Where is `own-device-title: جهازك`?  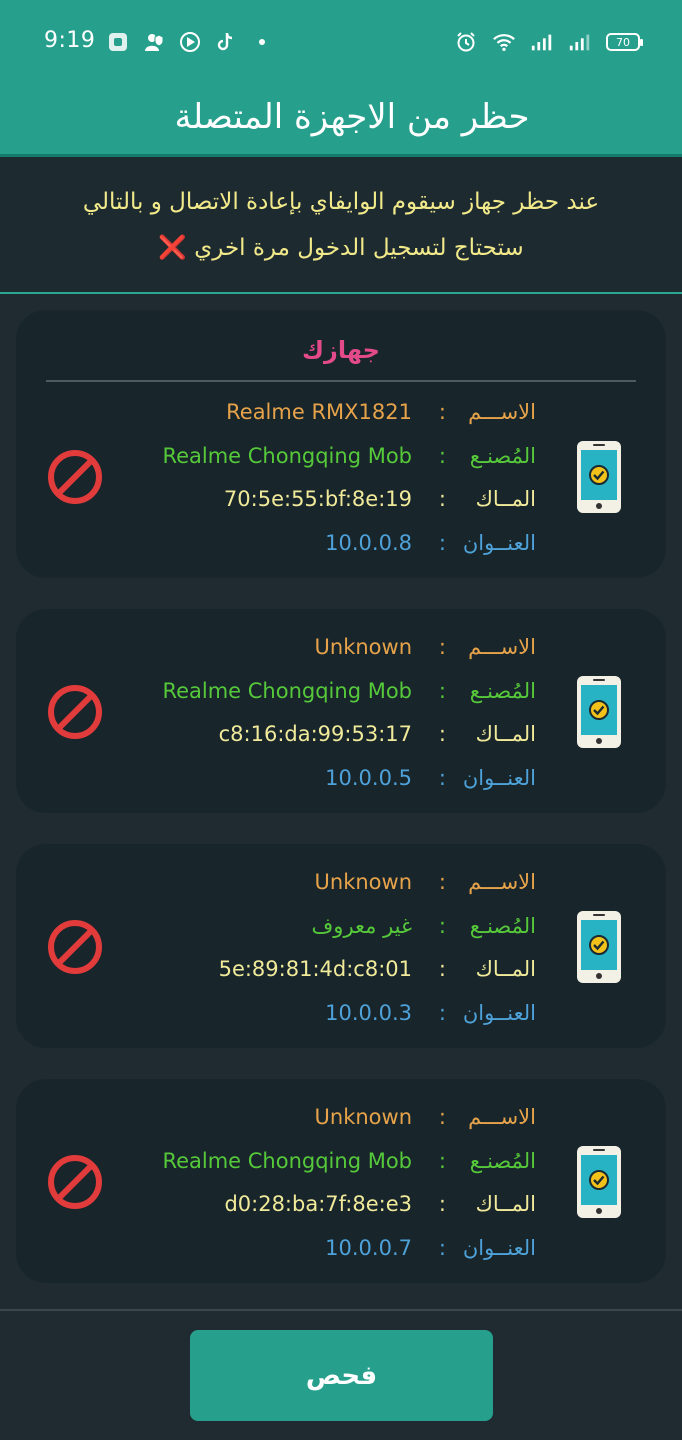 own-device-title: جهازك is located at coordinates (341, 350).